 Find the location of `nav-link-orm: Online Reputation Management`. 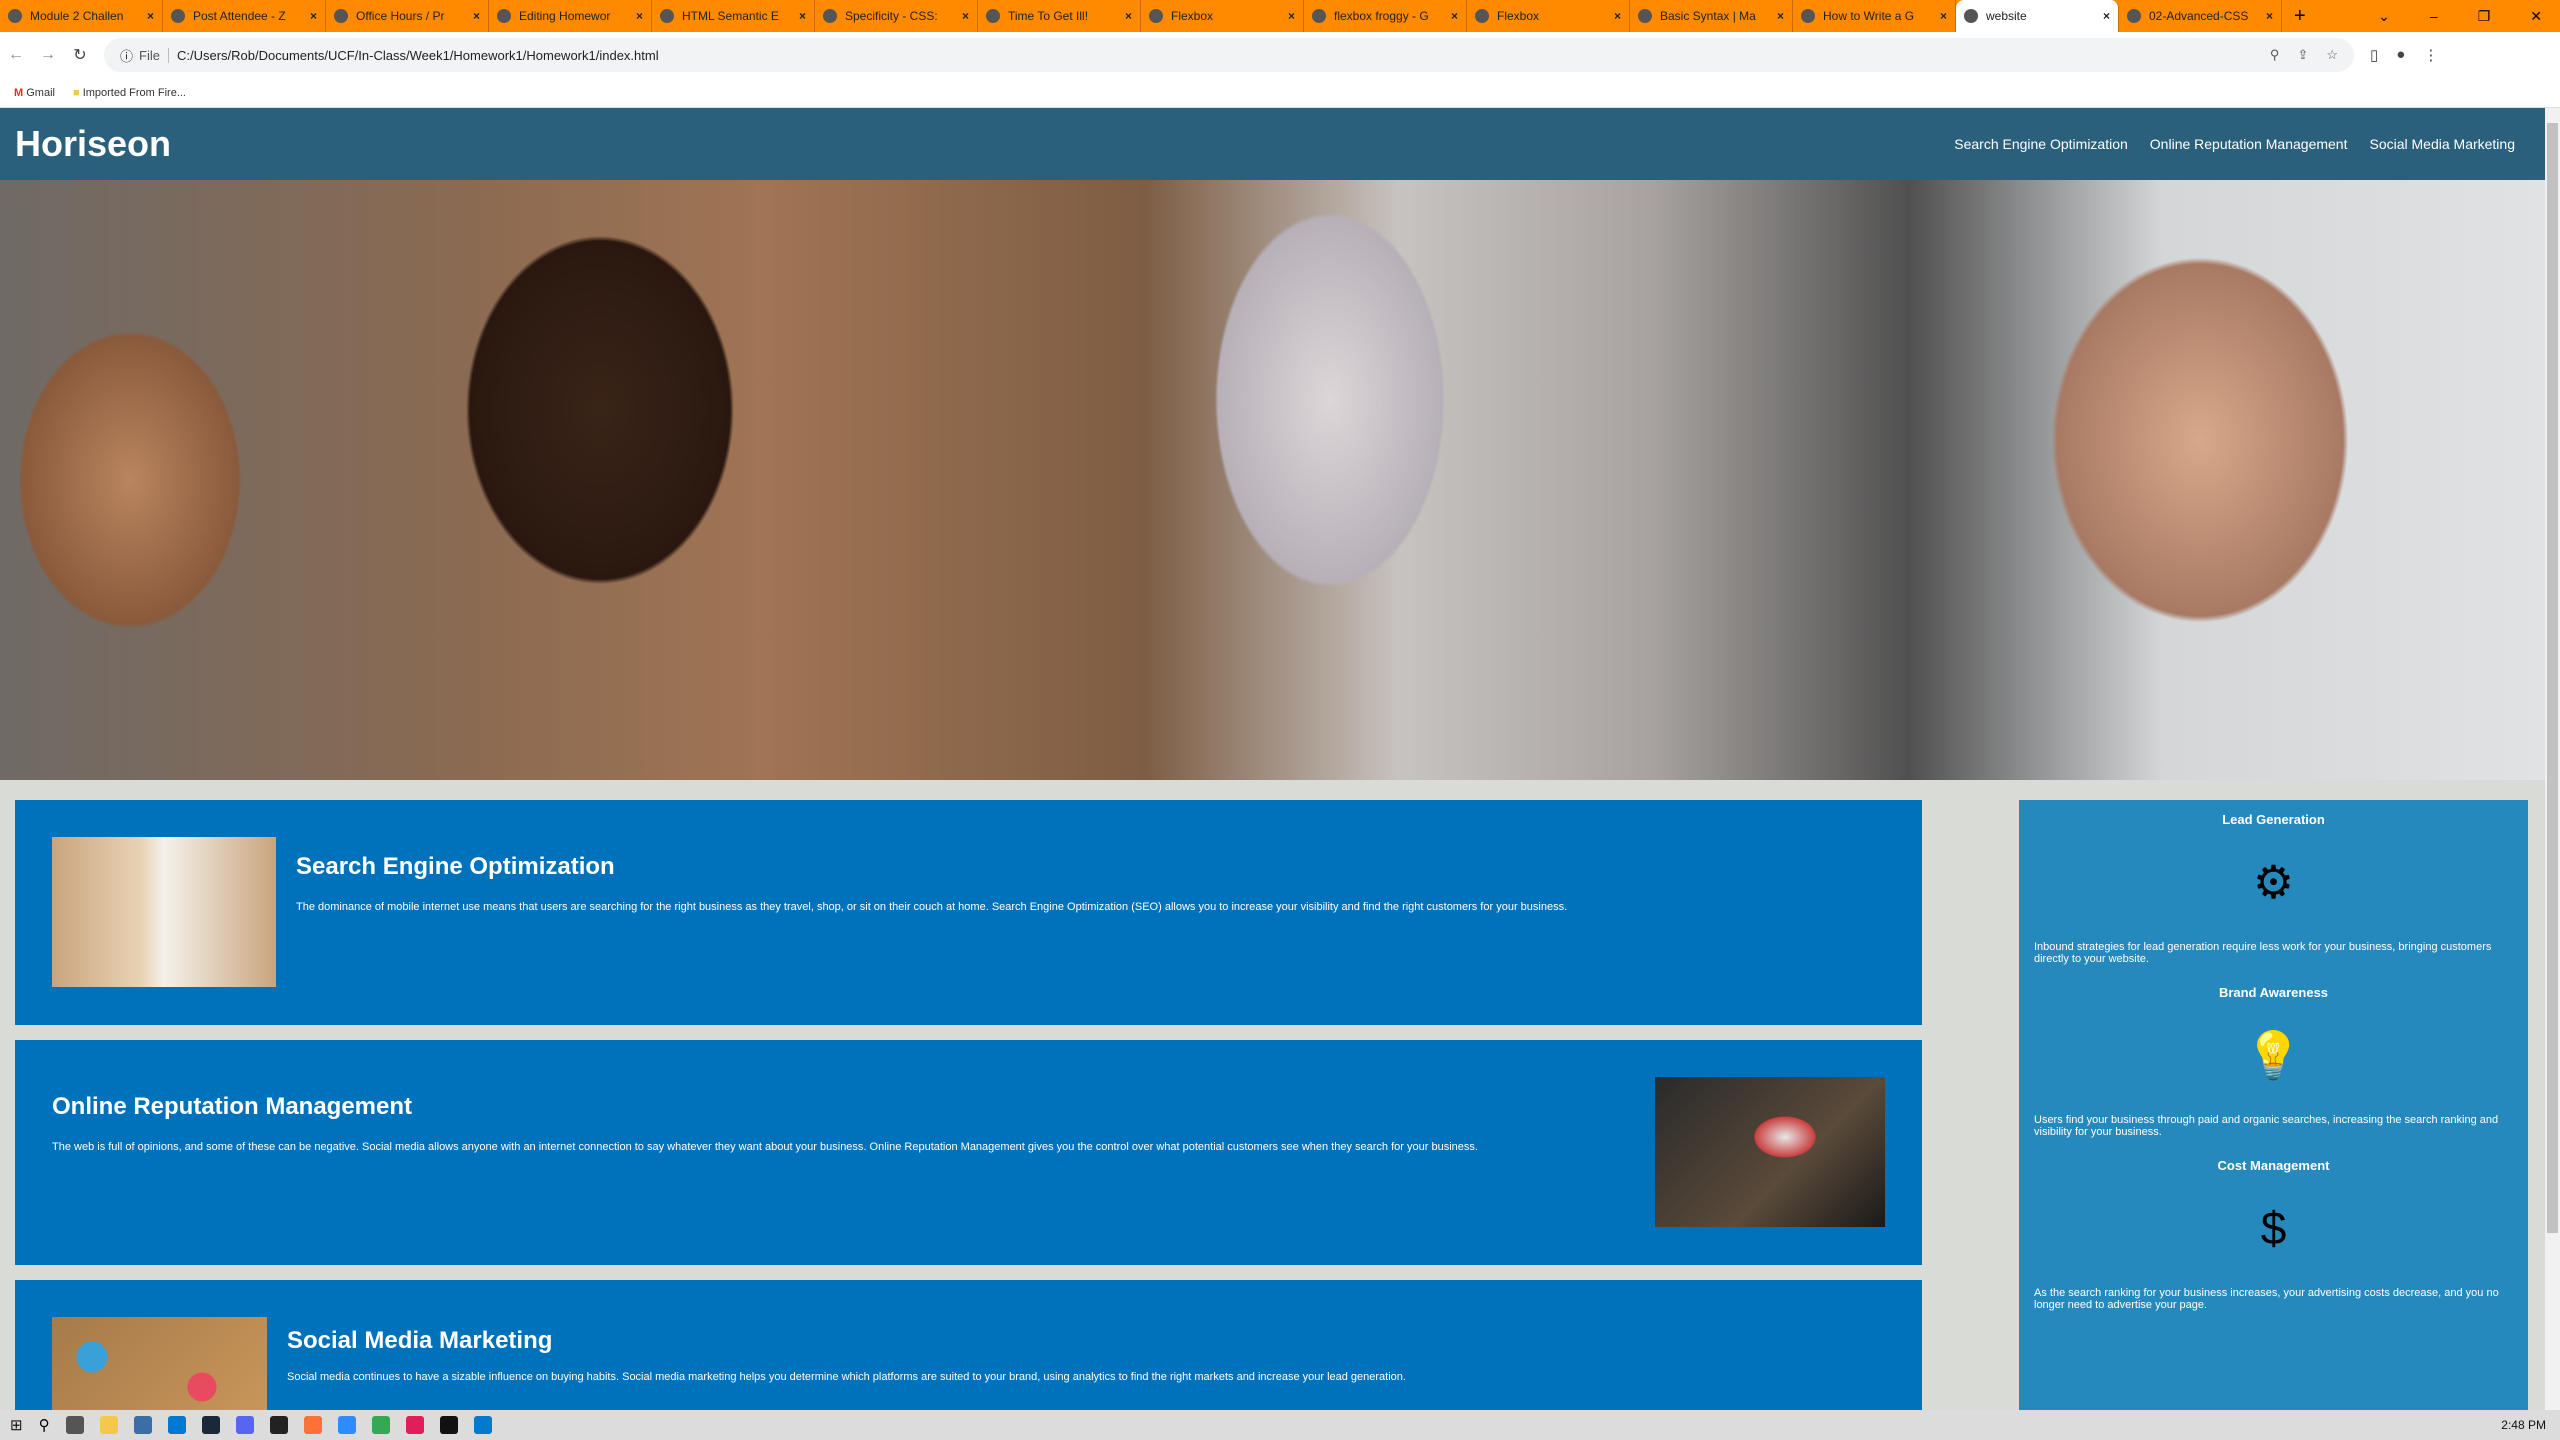

nav-link-orm: Online Reputation Management is located at coordinates (2249, 144).